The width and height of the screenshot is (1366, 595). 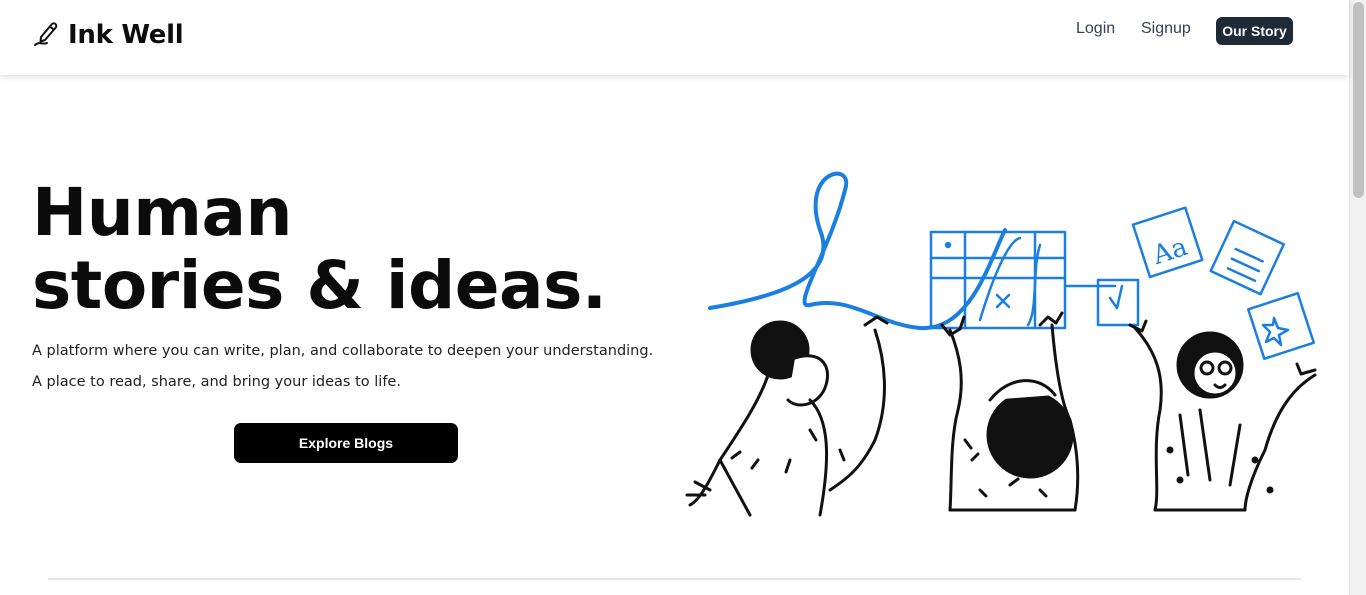 What do you see at coordinates (1095, 29) in the screenshot?
I see `login-link: Login` at bounding box center [1095, 29].